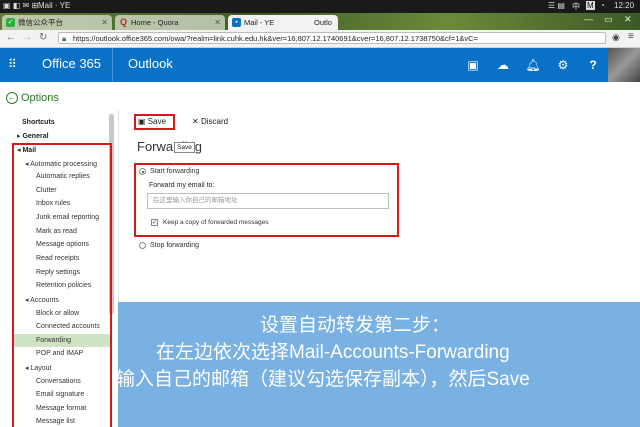 The image size is (640, 427). What do you see at coordinates (60, 394) in the screenshot?
I see `sidebar-item-email-signature: Email signature` at bounding box center [60, 394].